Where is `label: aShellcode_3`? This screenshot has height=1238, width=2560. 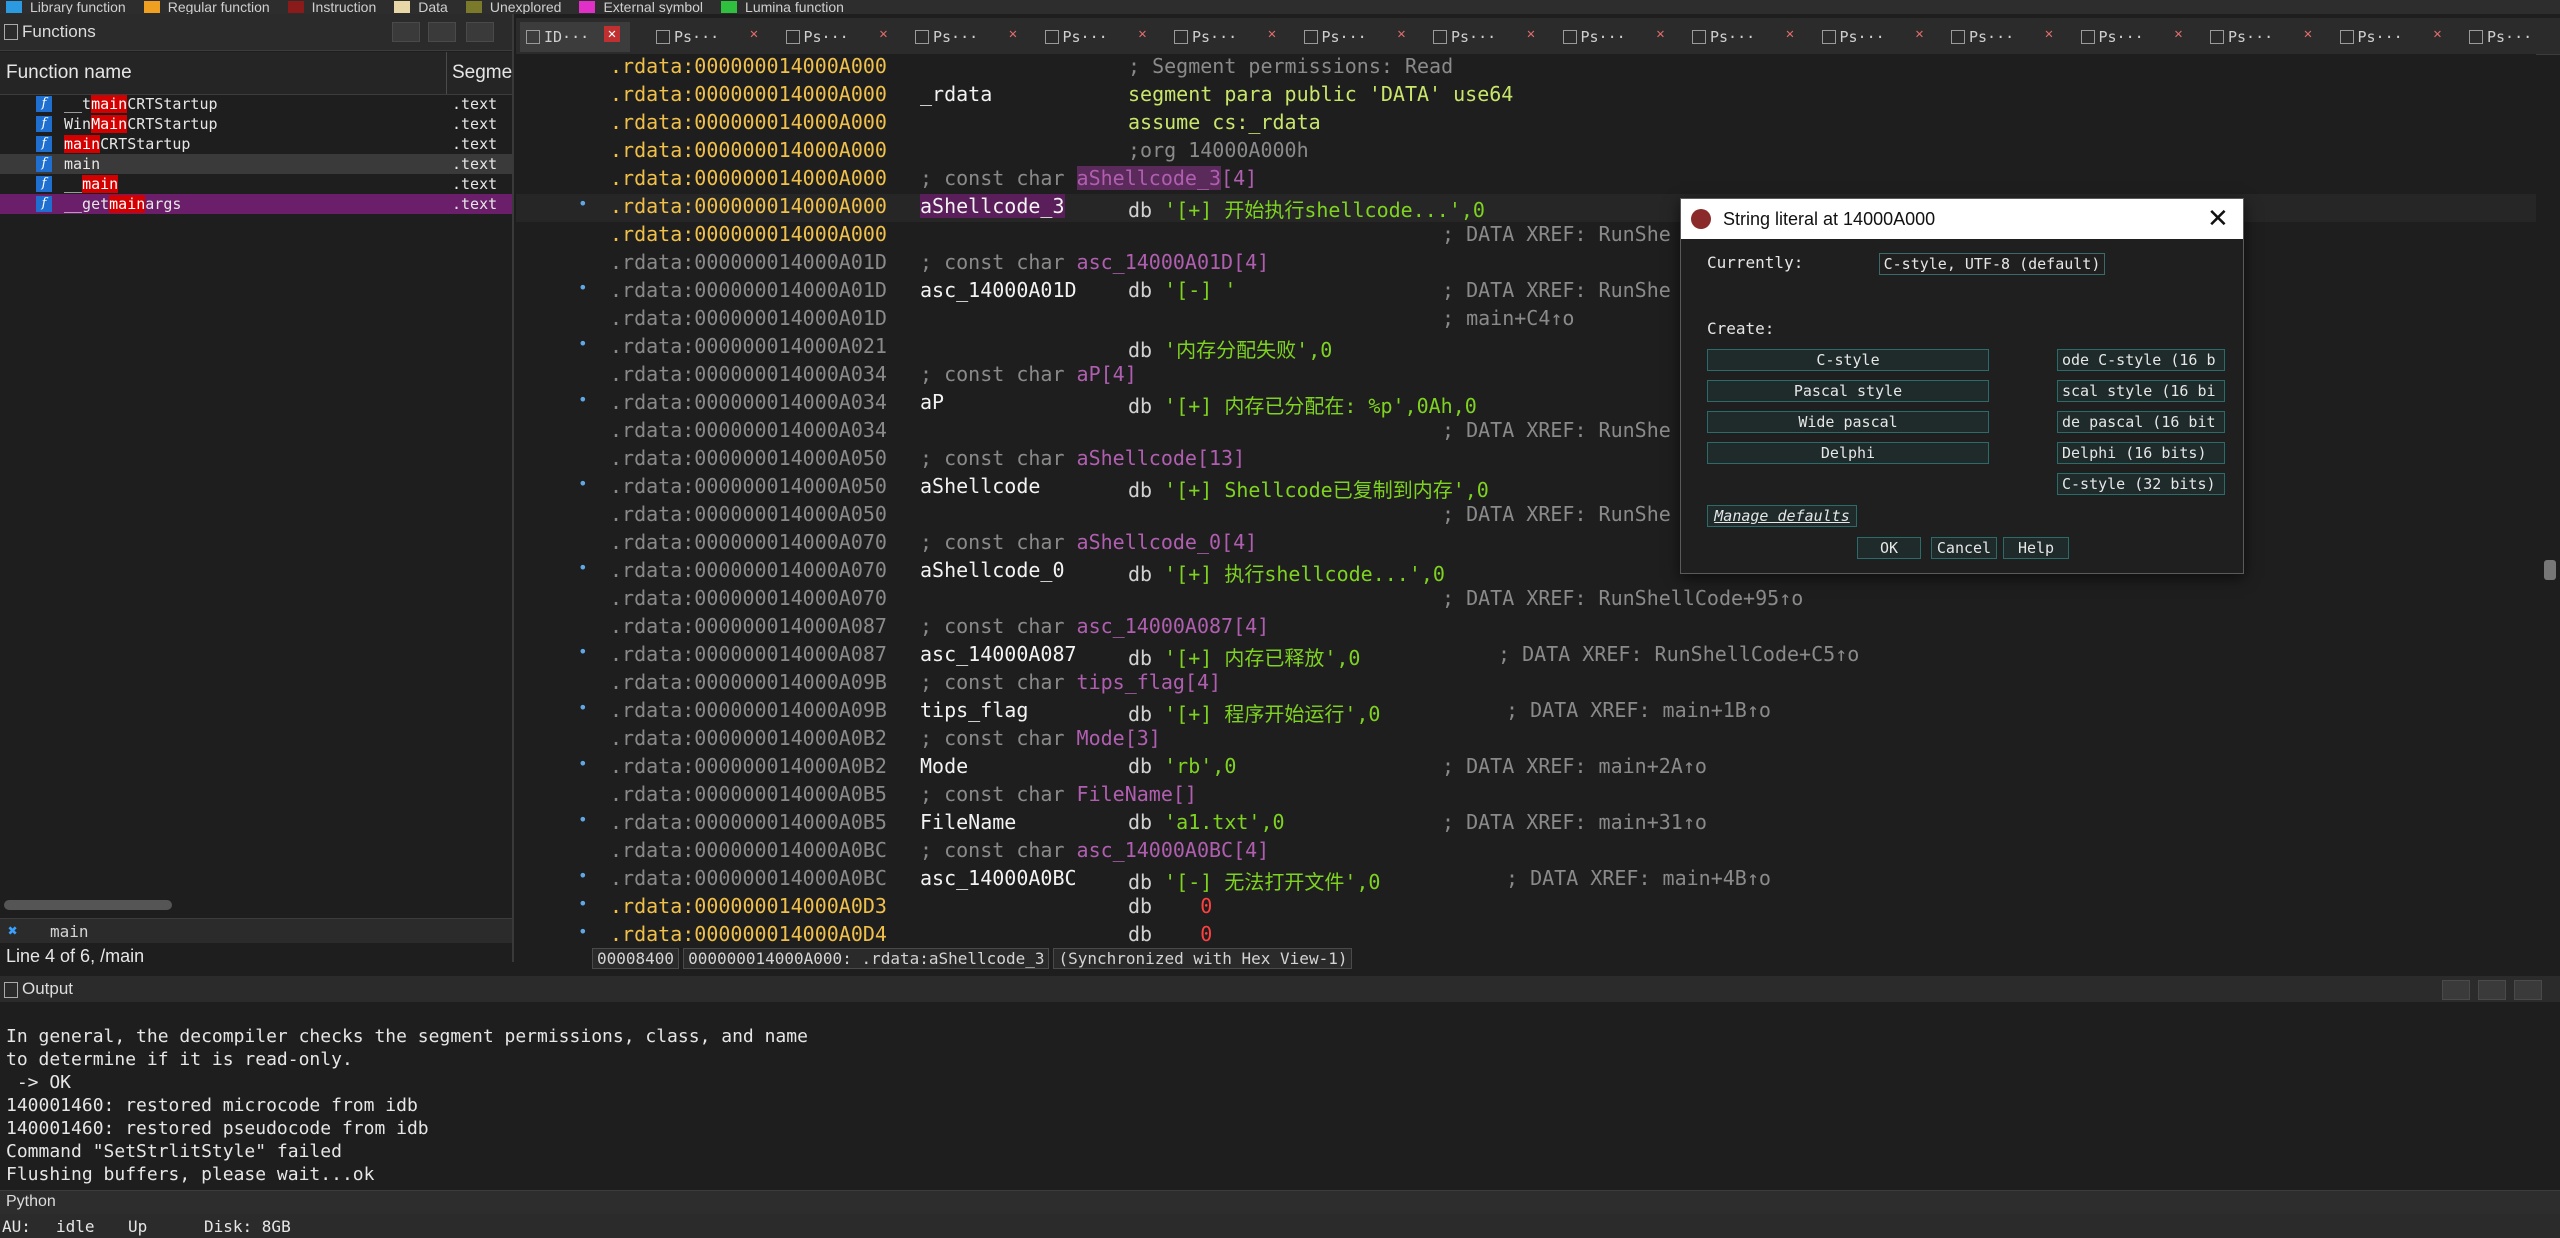 label: aShellcode_3 is located at coordinates (992, 206).